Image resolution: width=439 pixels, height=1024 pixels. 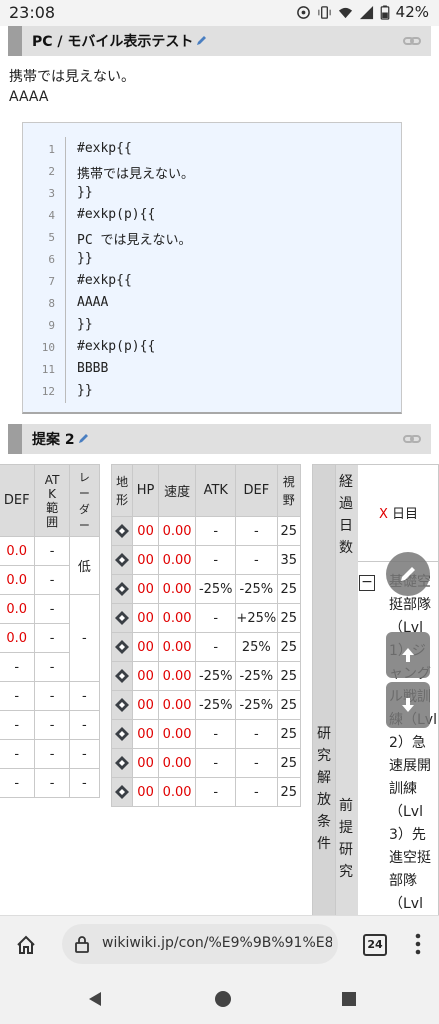 What do you see at coordinates (212, 370) in the screenshot?
I see `code-line: 11 BBBB` at bounding box center [212, 370].